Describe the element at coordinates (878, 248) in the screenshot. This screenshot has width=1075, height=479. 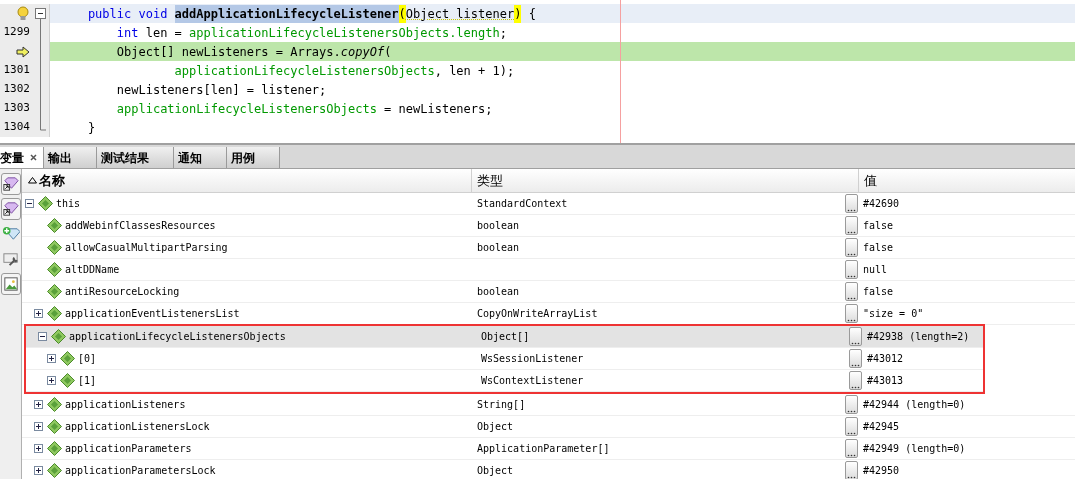
I see `variable-value: false` at that location.